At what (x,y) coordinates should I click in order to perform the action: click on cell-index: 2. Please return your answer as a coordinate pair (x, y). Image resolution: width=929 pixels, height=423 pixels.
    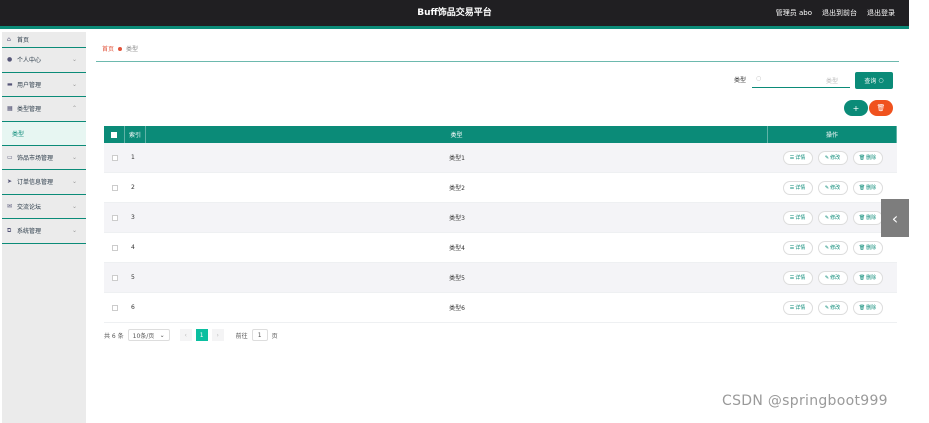
    Looking at the image, I should click on (133, 187).